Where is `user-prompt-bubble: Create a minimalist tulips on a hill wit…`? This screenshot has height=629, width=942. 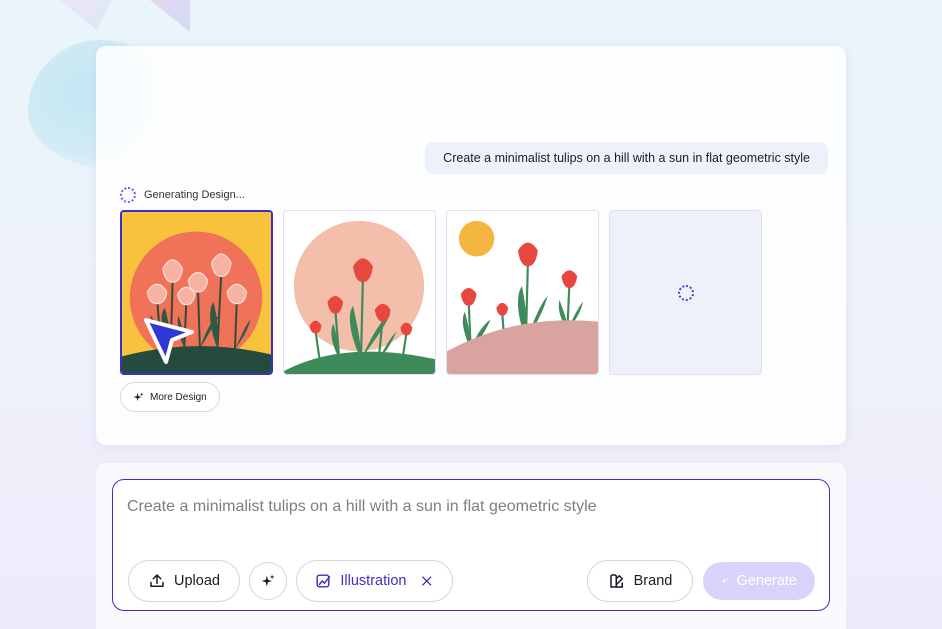 user-prompt-bubble: Create a minimalist tulips on a hill wit… is located at coordinates (626, 158).